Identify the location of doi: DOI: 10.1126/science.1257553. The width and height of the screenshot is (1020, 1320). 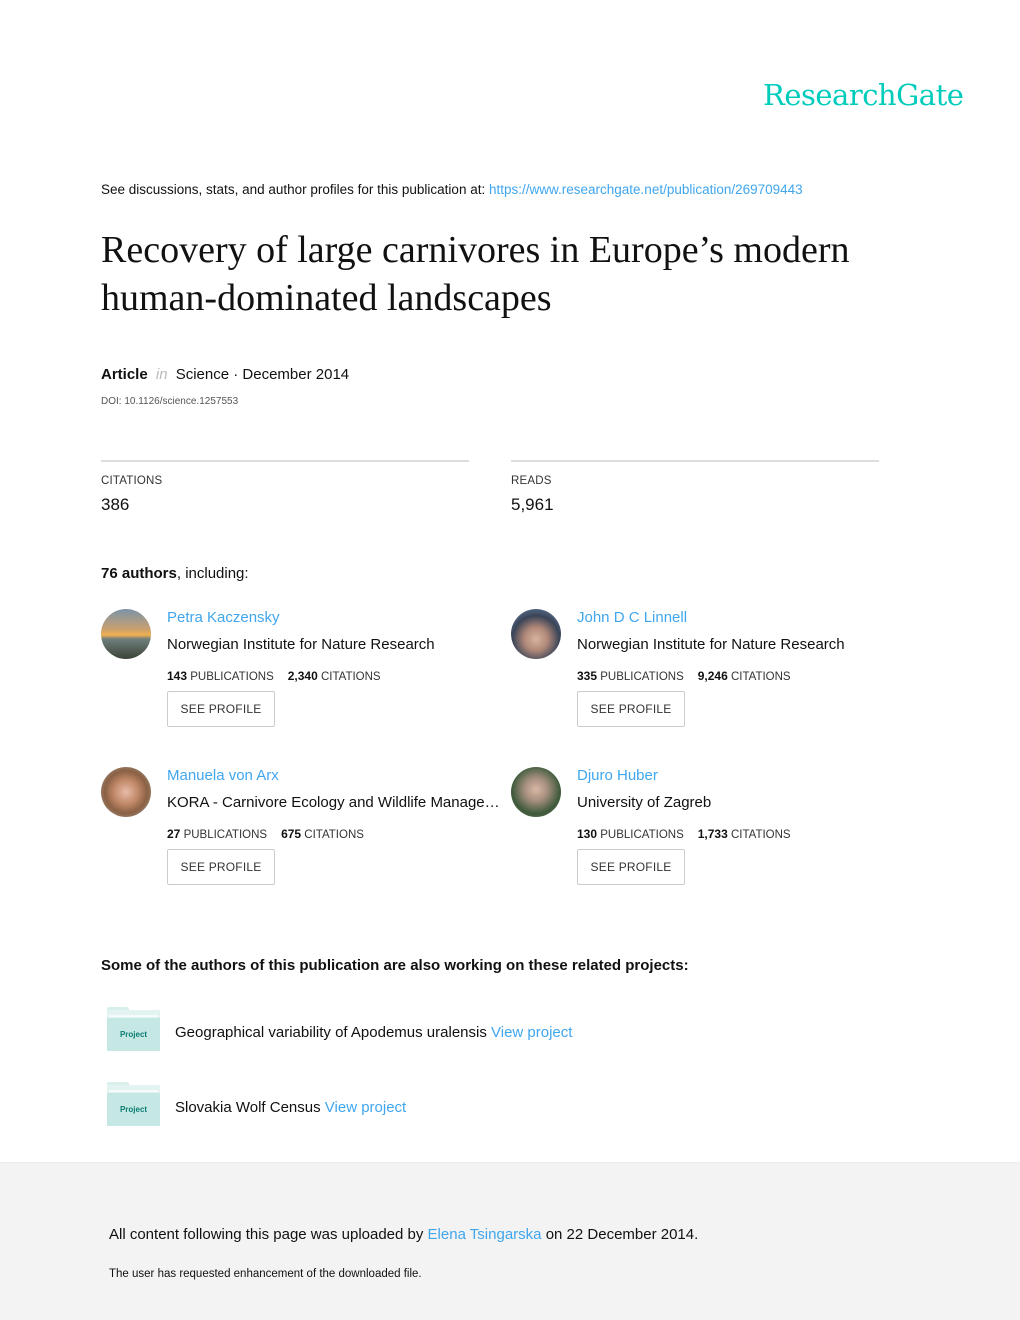
(170, 401).